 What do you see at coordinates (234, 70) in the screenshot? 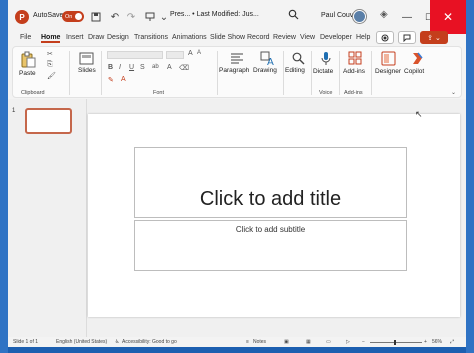
I see `paragraph-button: Paragraph` at bounding box center [234, 70].